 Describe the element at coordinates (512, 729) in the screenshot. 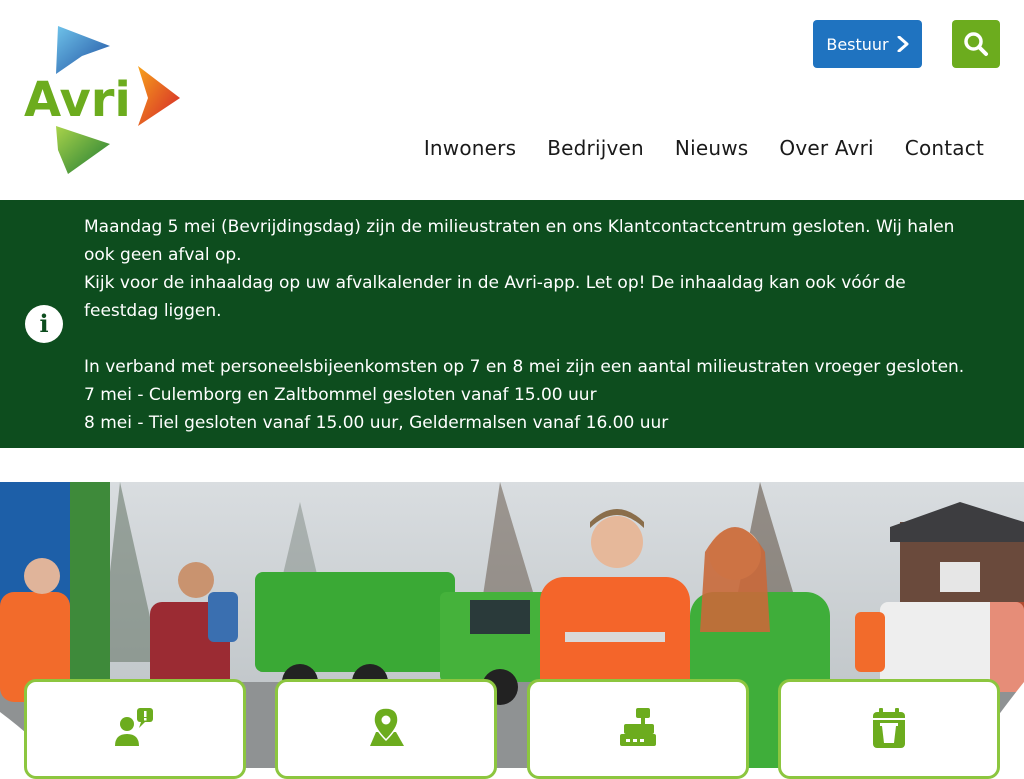

I see `service-cards` at that location.